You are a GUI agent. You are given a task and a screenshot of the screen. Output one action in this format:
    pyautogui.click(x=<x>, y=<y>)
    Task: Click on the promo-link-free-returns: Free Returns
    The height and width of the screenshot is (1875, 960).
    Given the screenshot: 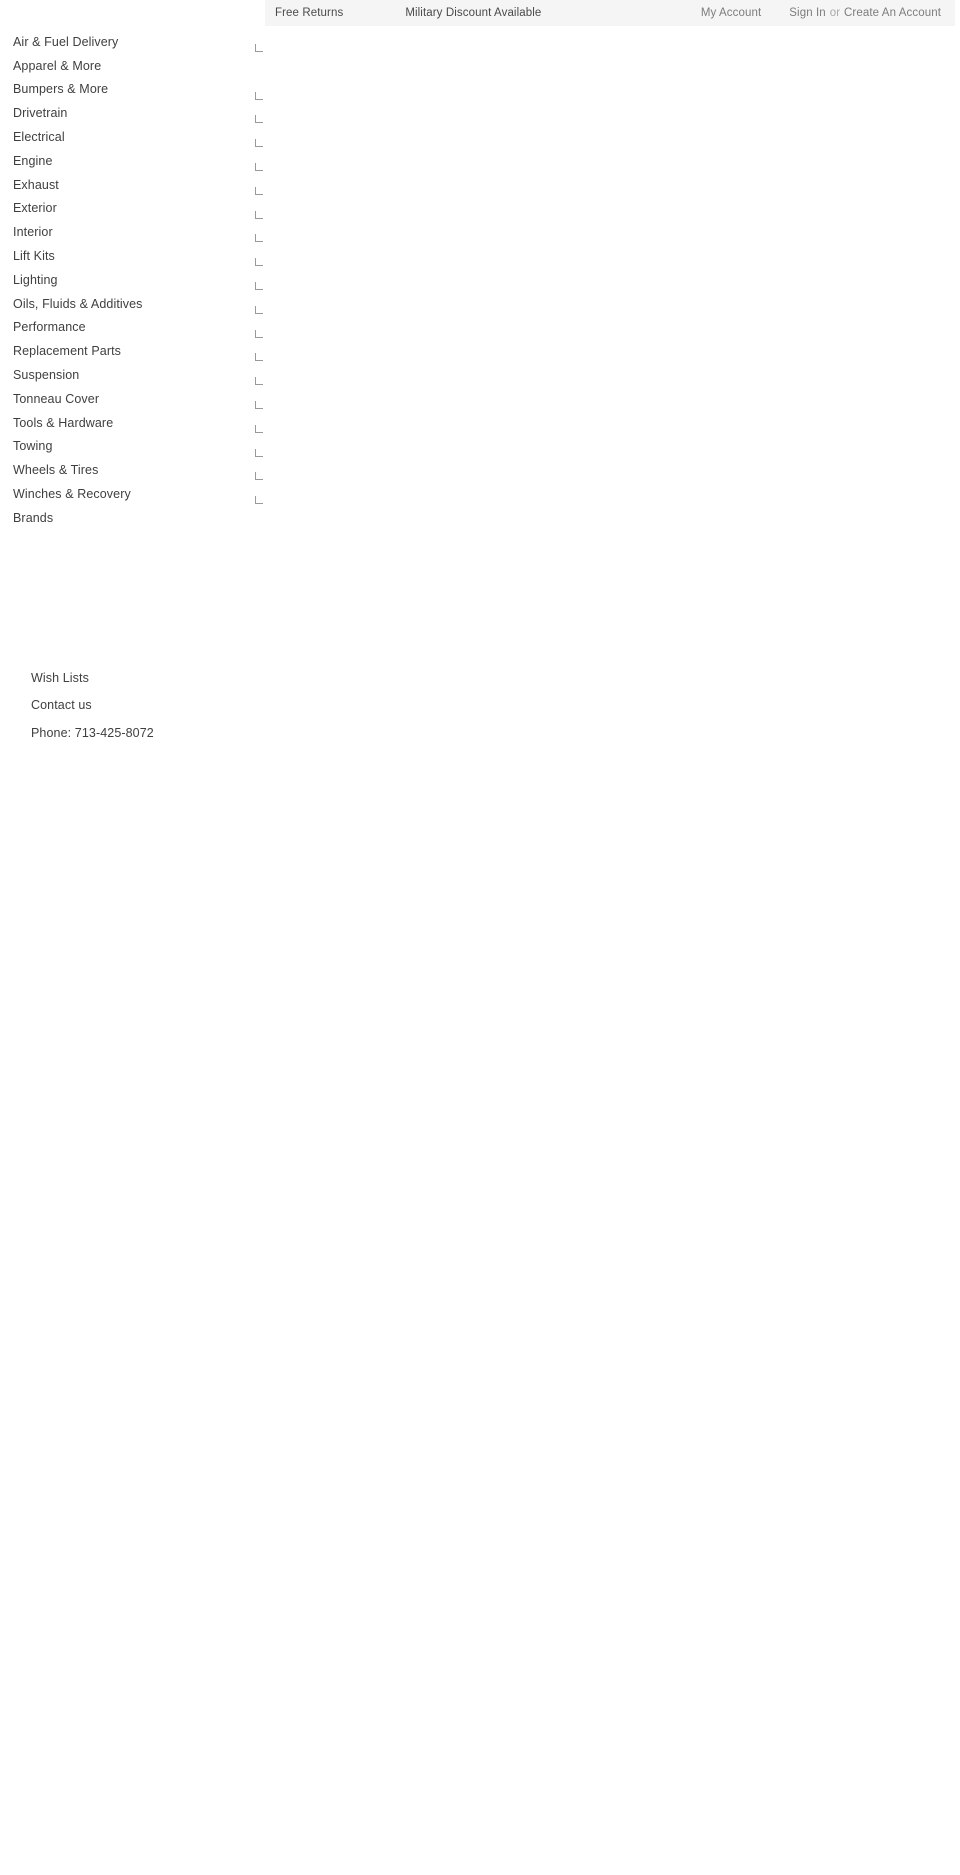 What is the action you would take?
    pyautogui.click(x=309, y=13)
    